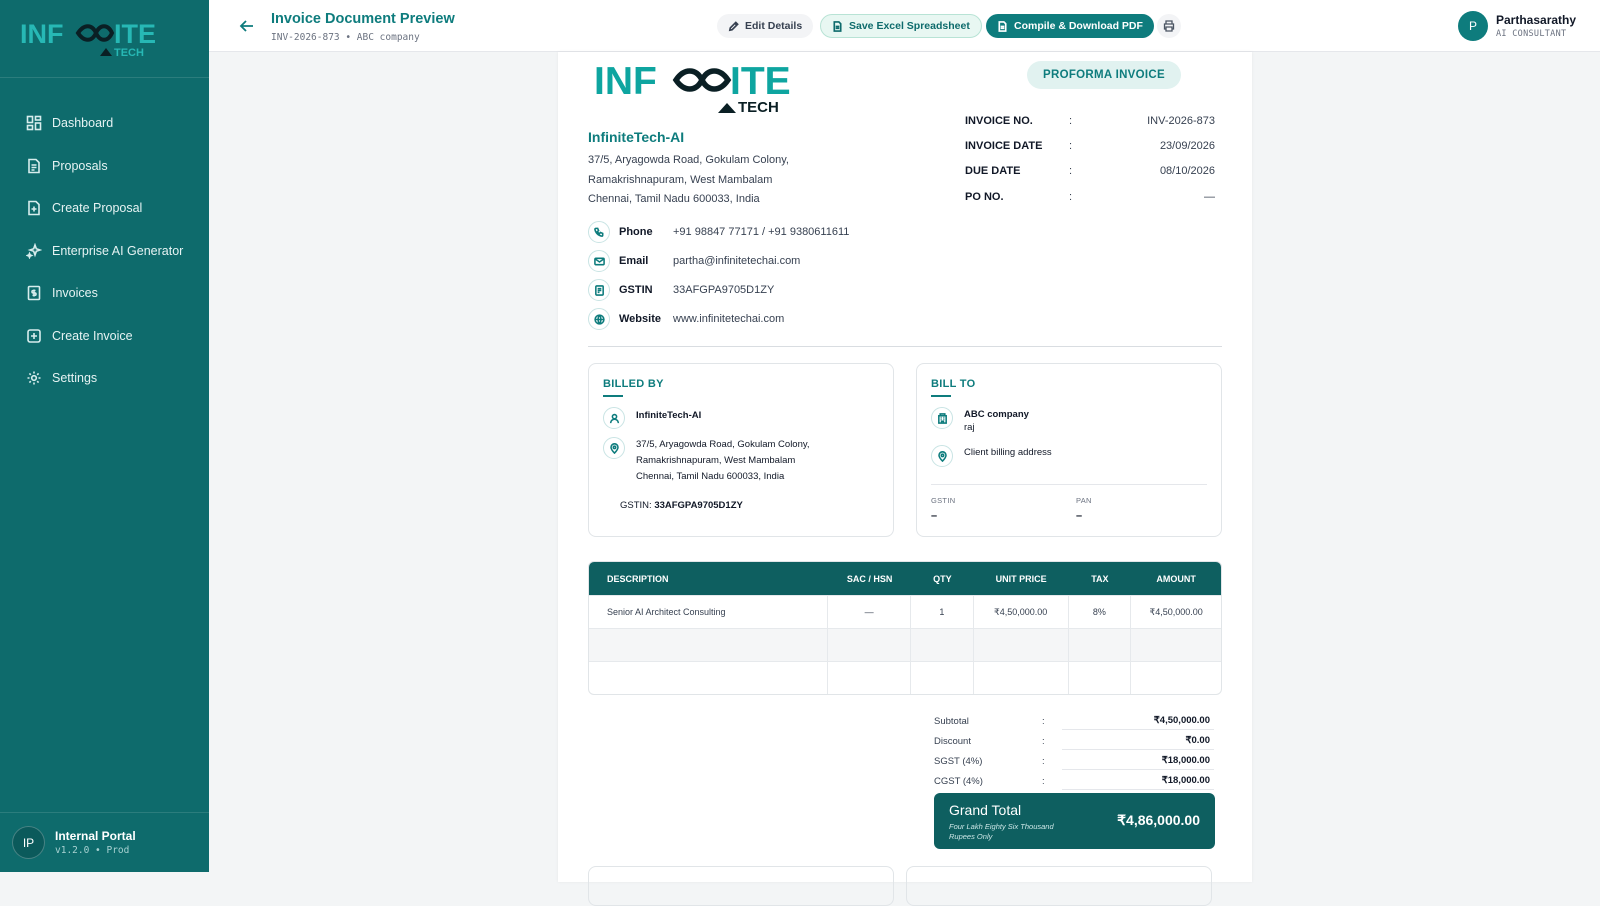 The image size is (1600, 906). I want to click on column-header: AMOUNT, so click(1176, 578).